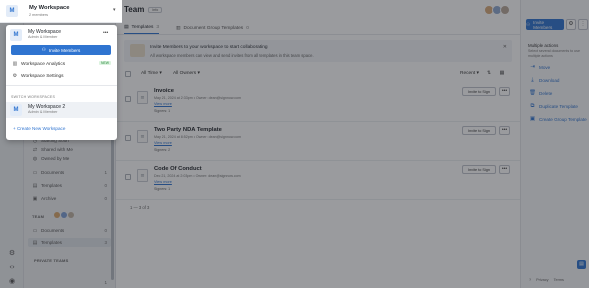 The height and width of the screenshot is (288, 589). I want to click on workspace-analytics-item: ▥ Workspace Analytics, so click(39, 64).